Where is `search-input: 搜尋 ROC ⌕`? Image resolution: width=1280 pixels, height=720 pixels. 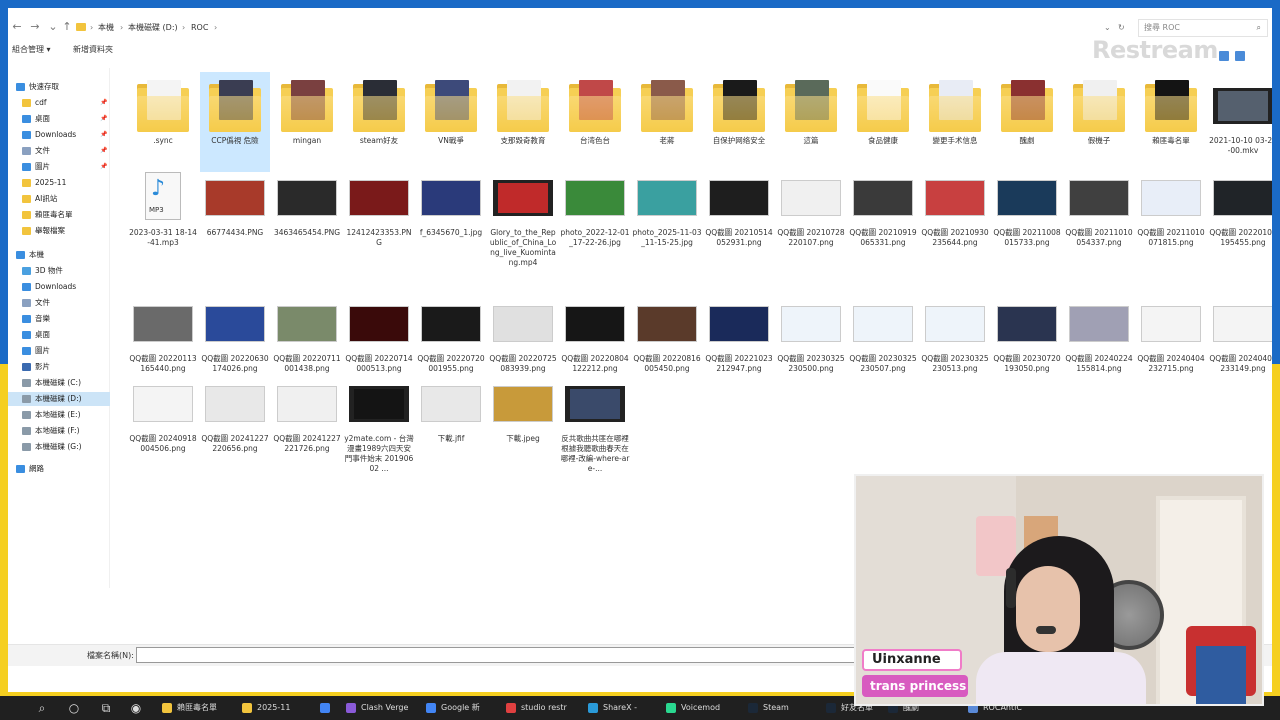 search-input: 搜尋 ROC ⌕ is located at coordinates (1203, 28).